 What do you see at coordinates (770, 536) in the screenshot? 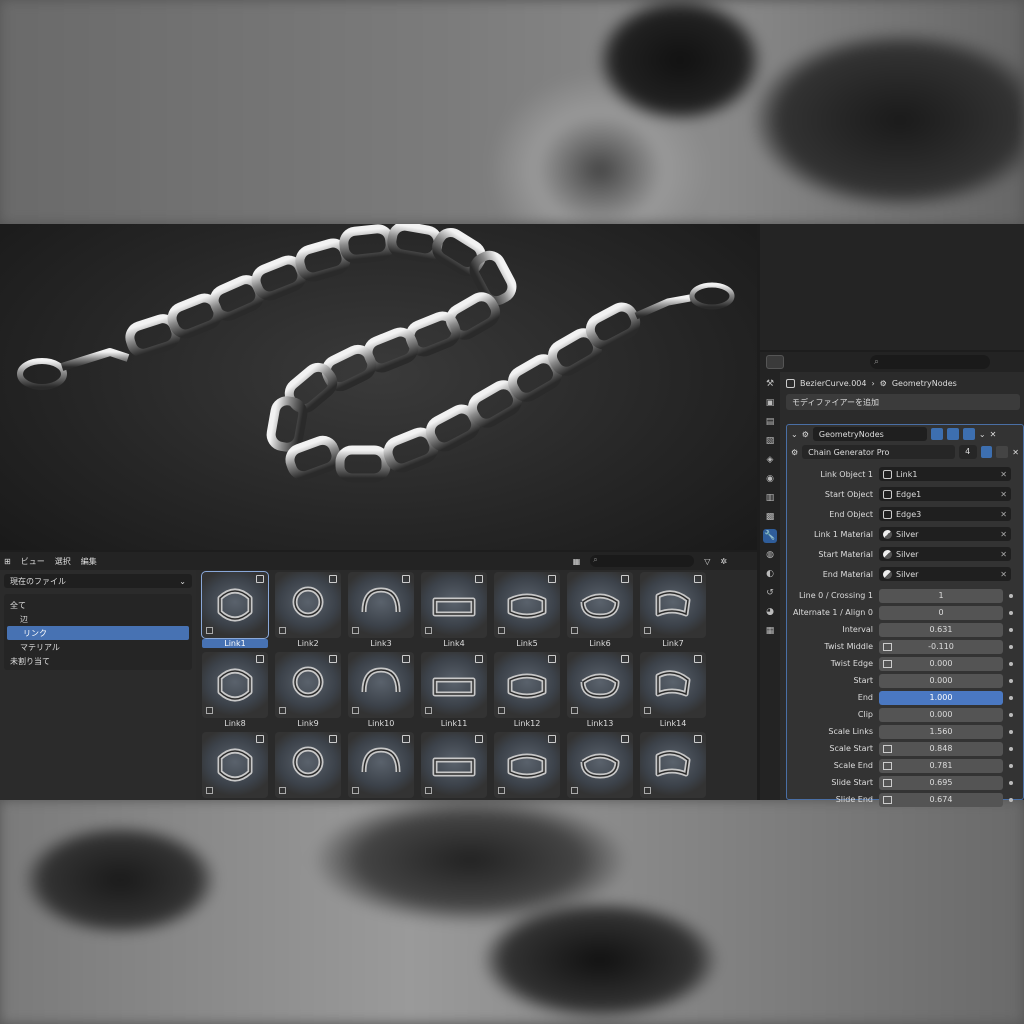
I see `modifier-tab-icon: 🔧` at bounding box center [770, 536].